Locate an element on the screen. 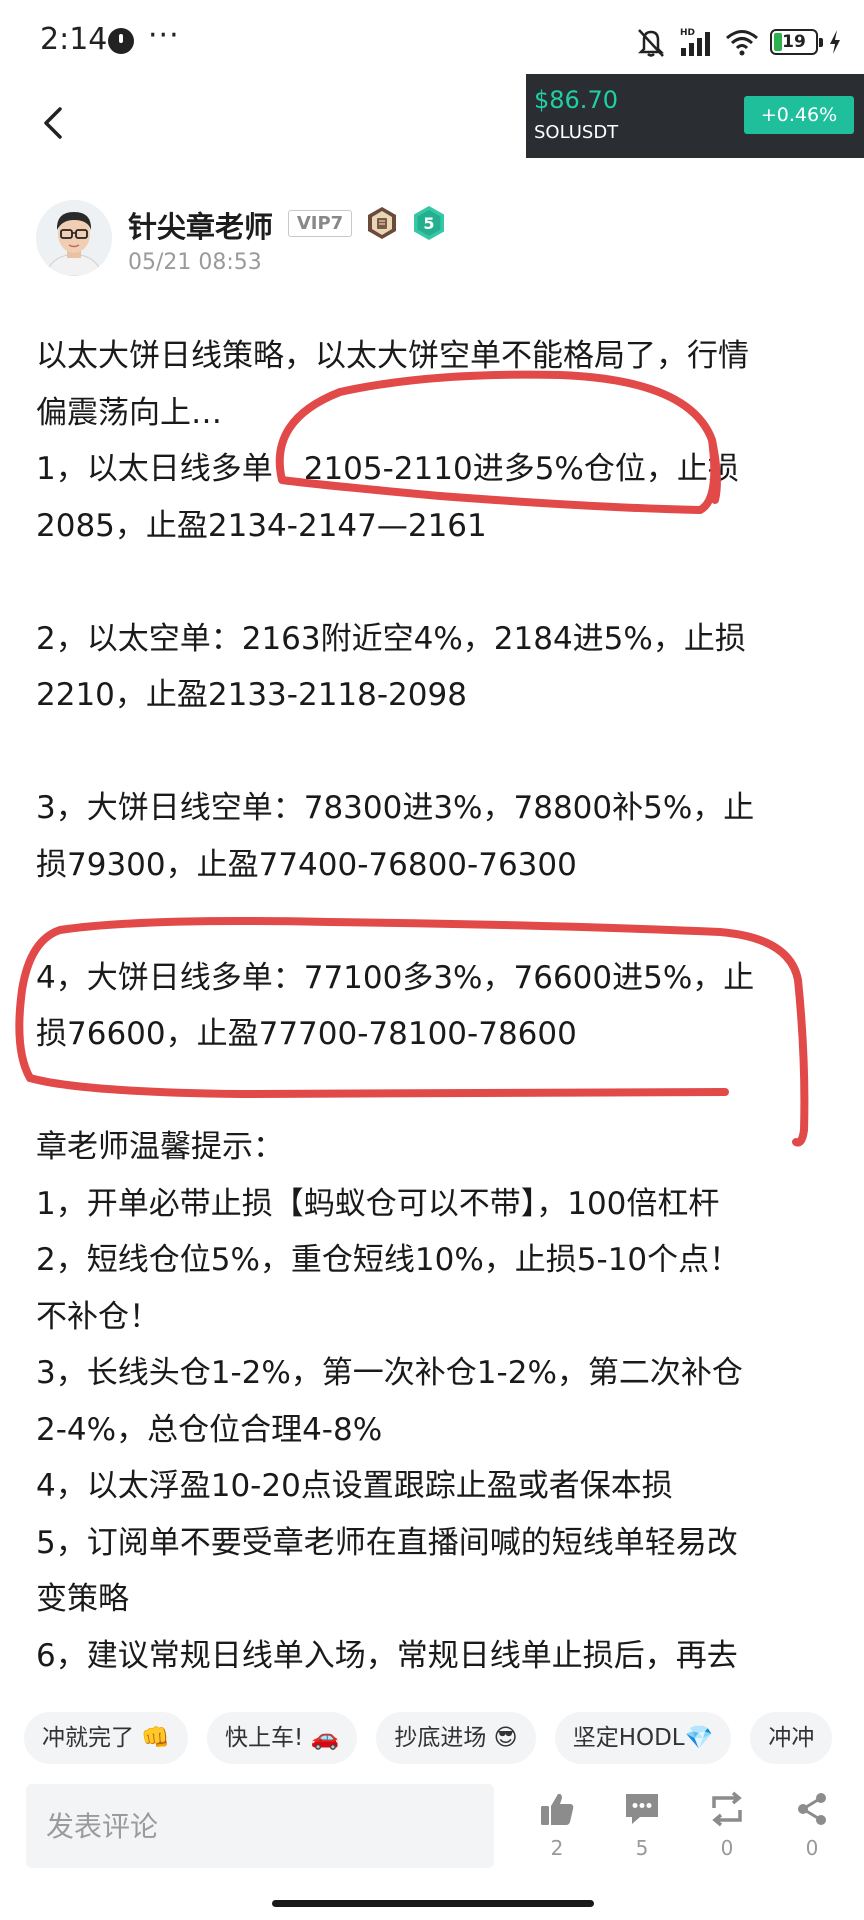 This screenshot has width=864, height=1920. tag-chip: 抄底进场 😎 is located at coordinates (456, 1738).